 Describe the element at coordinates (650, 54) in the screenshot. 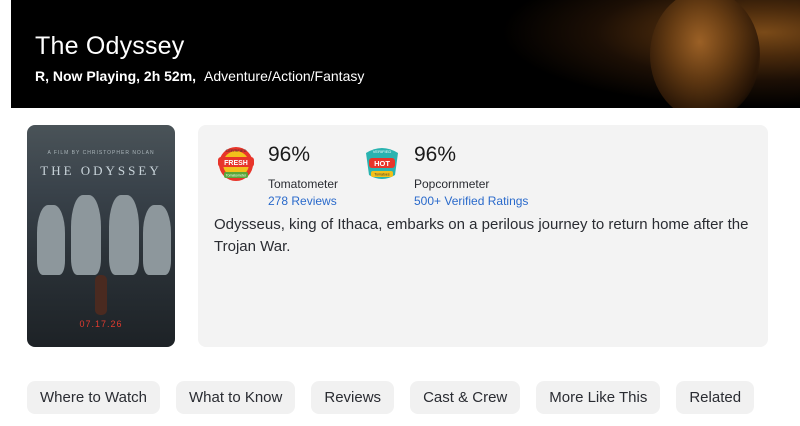

I see `hero-image` at that location.